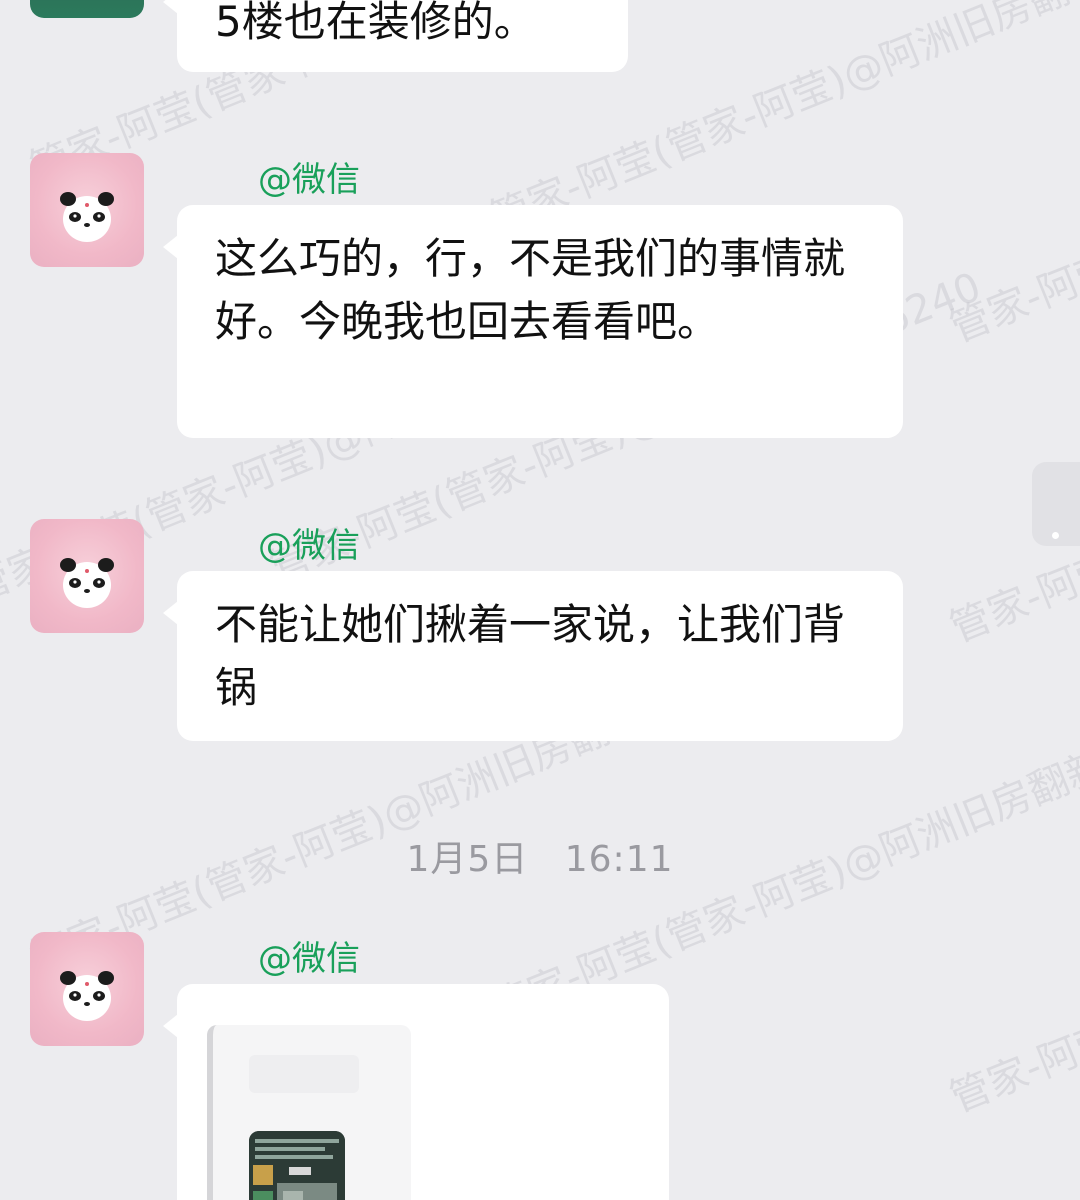  What do you see at coordinates (375, 23) in the screenshot?
I see `message-text: 5楼也在装修的。` at bounding box center [375, 23].